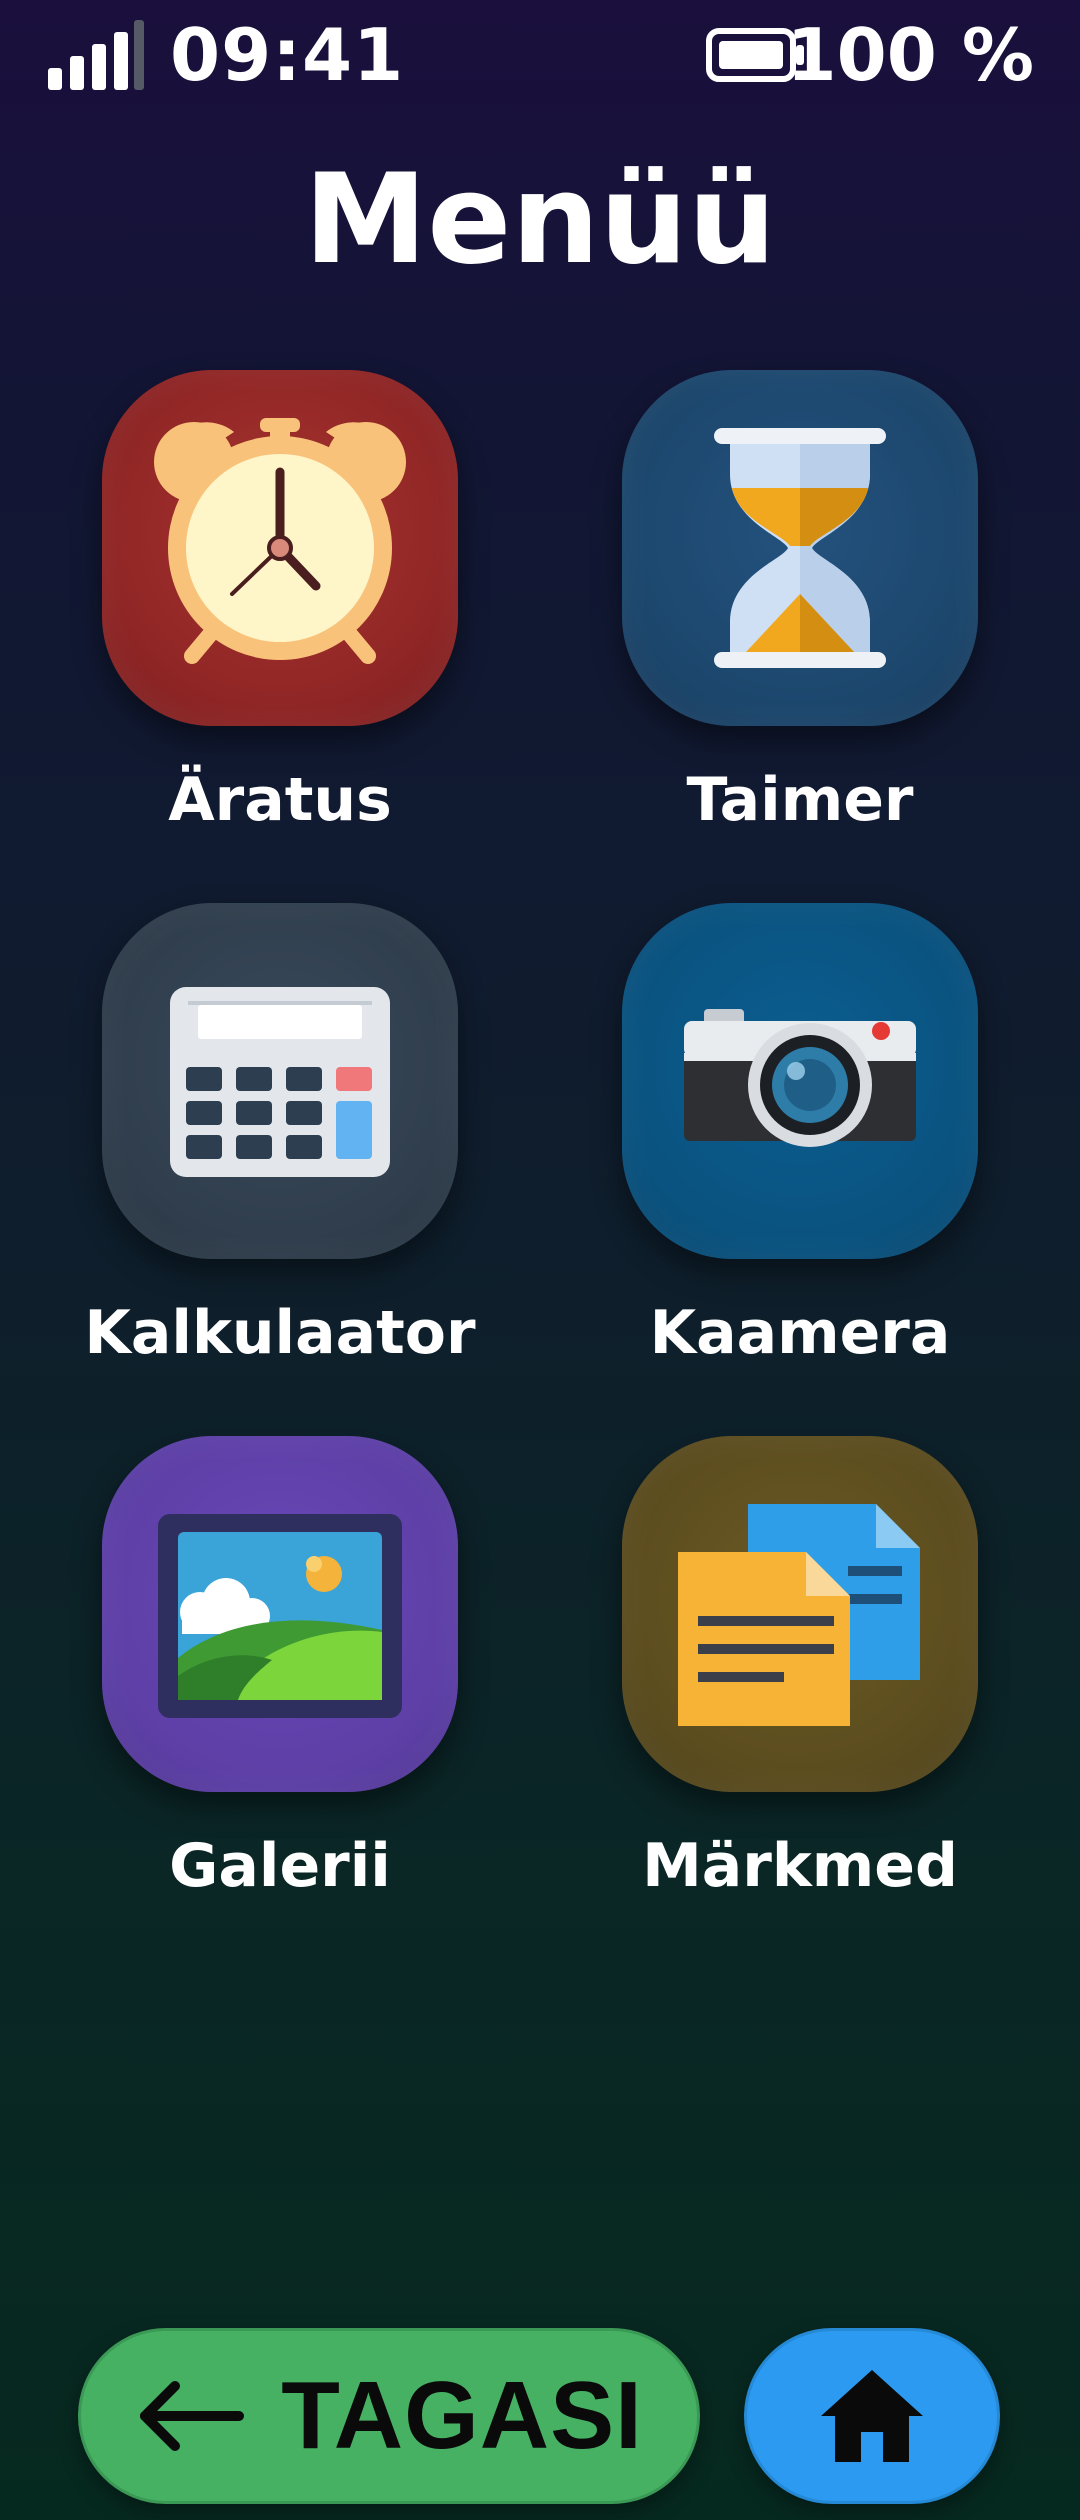 Image resolution: width=1080 pixels, height=2520 pixels. I want to click on back-button-label: TAGASI, so click(462, 2415).